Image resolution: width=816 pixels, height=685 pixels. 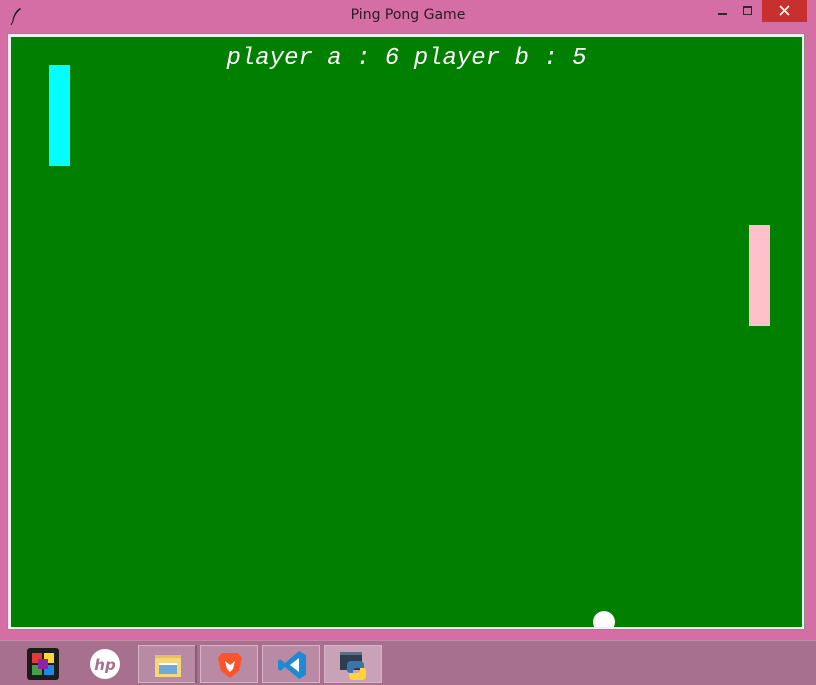 I want to click on taskbar-item-file-explorer, so click(x=167, y=664).